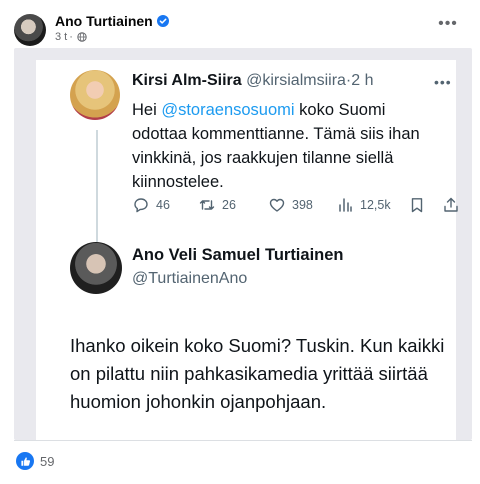 This screenshot has height=484, width=480. What do you see at coordinates (443, 82) in the screenshot?
I see `tweet1-more-icon: •••` at bounding box center [443, 82].